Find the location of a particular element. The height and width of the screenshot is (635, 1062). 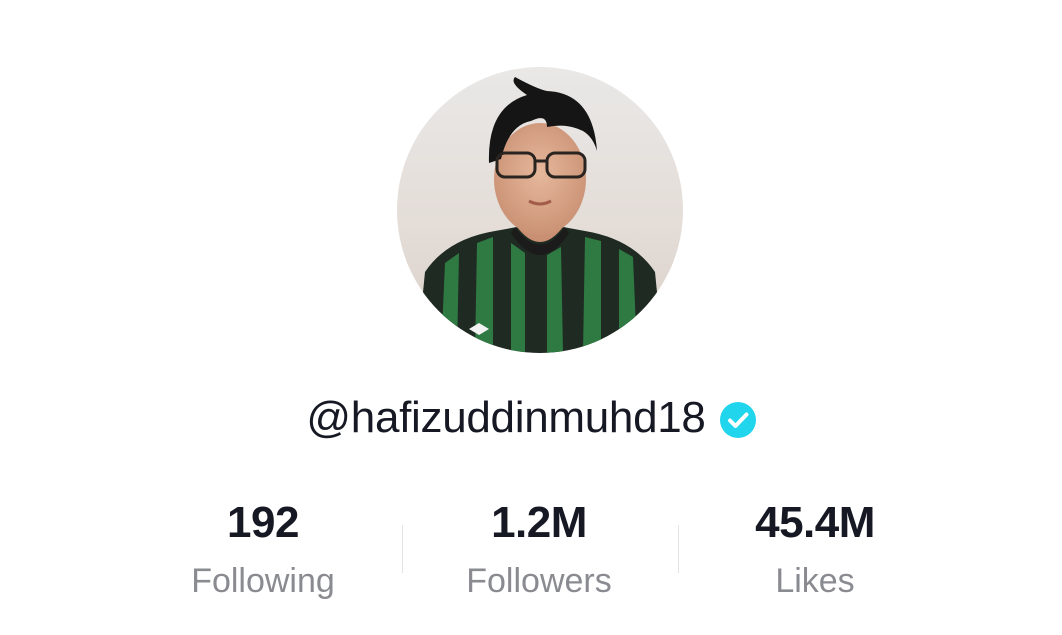

stat-following: 192 Following is located at coordinates (263, 551).